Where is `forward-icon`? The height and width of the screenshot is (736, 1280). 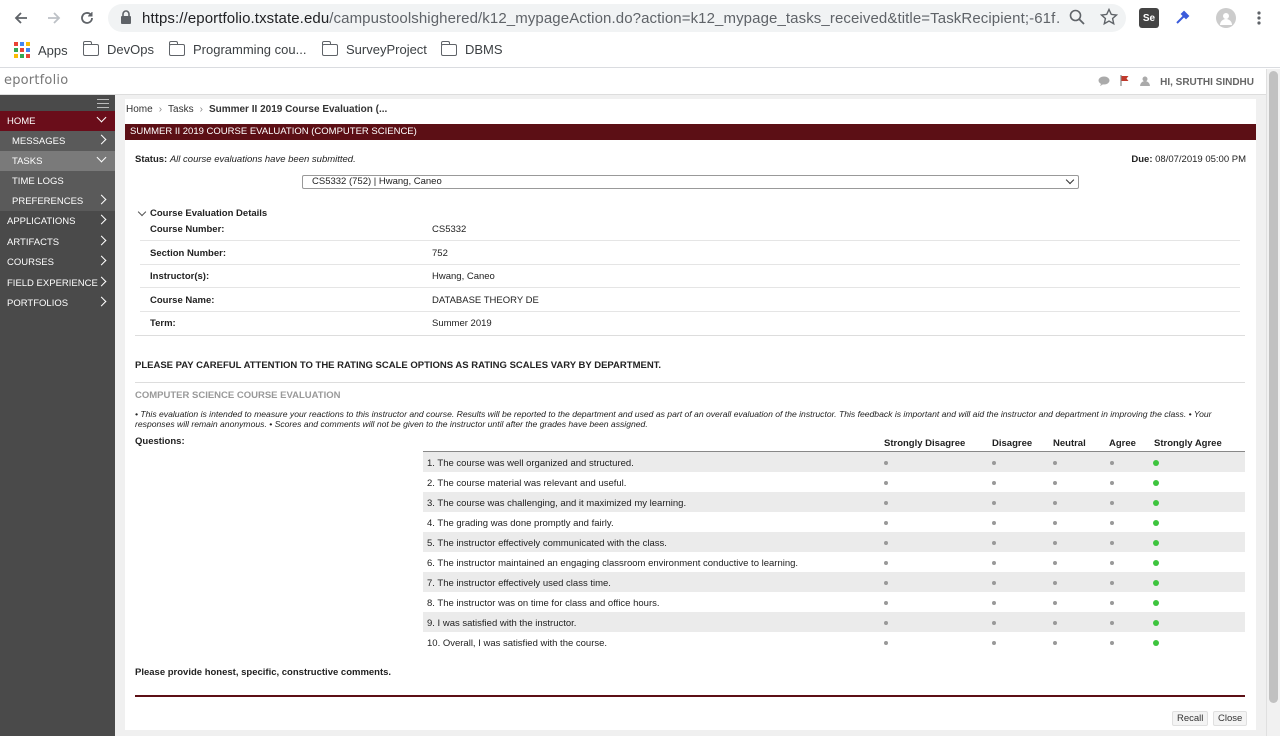
forward-icon is located at coordinates (54, 18).